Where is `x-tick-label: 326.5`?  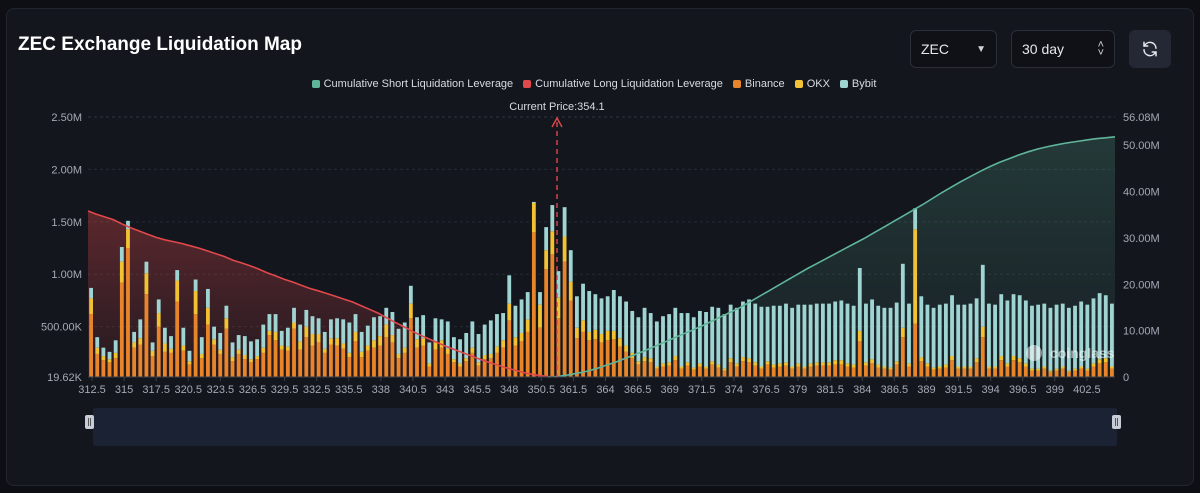
x-tick-label: 326.5 is located at coordinates (253, 390).